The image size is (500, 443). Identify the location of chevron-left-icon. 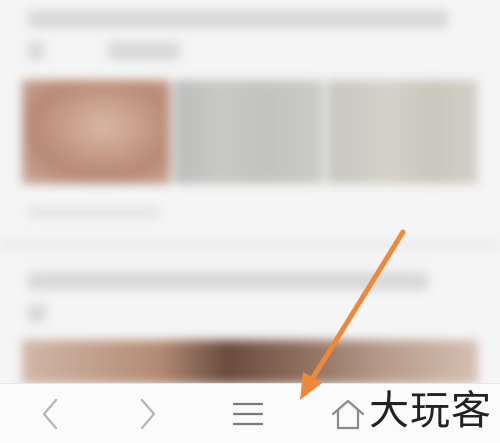
(50, 414).